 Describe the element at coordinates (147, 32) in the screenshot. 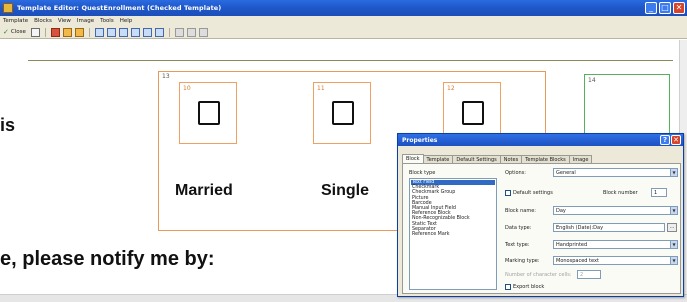

I see `marking-icon` at that location.